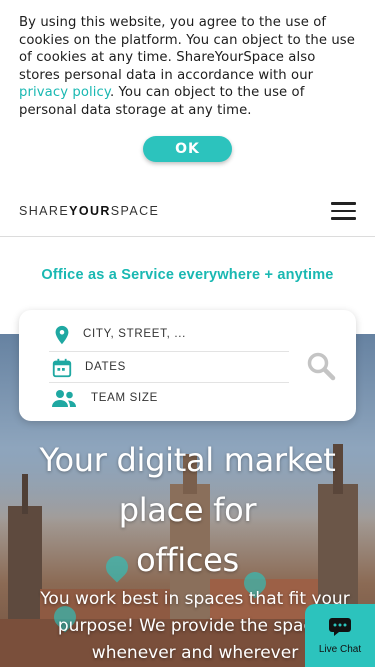  Describe the element at coordinates (187, 211) in the screenshot. I see `site-header: SHAREYOURSPACE` at that location.